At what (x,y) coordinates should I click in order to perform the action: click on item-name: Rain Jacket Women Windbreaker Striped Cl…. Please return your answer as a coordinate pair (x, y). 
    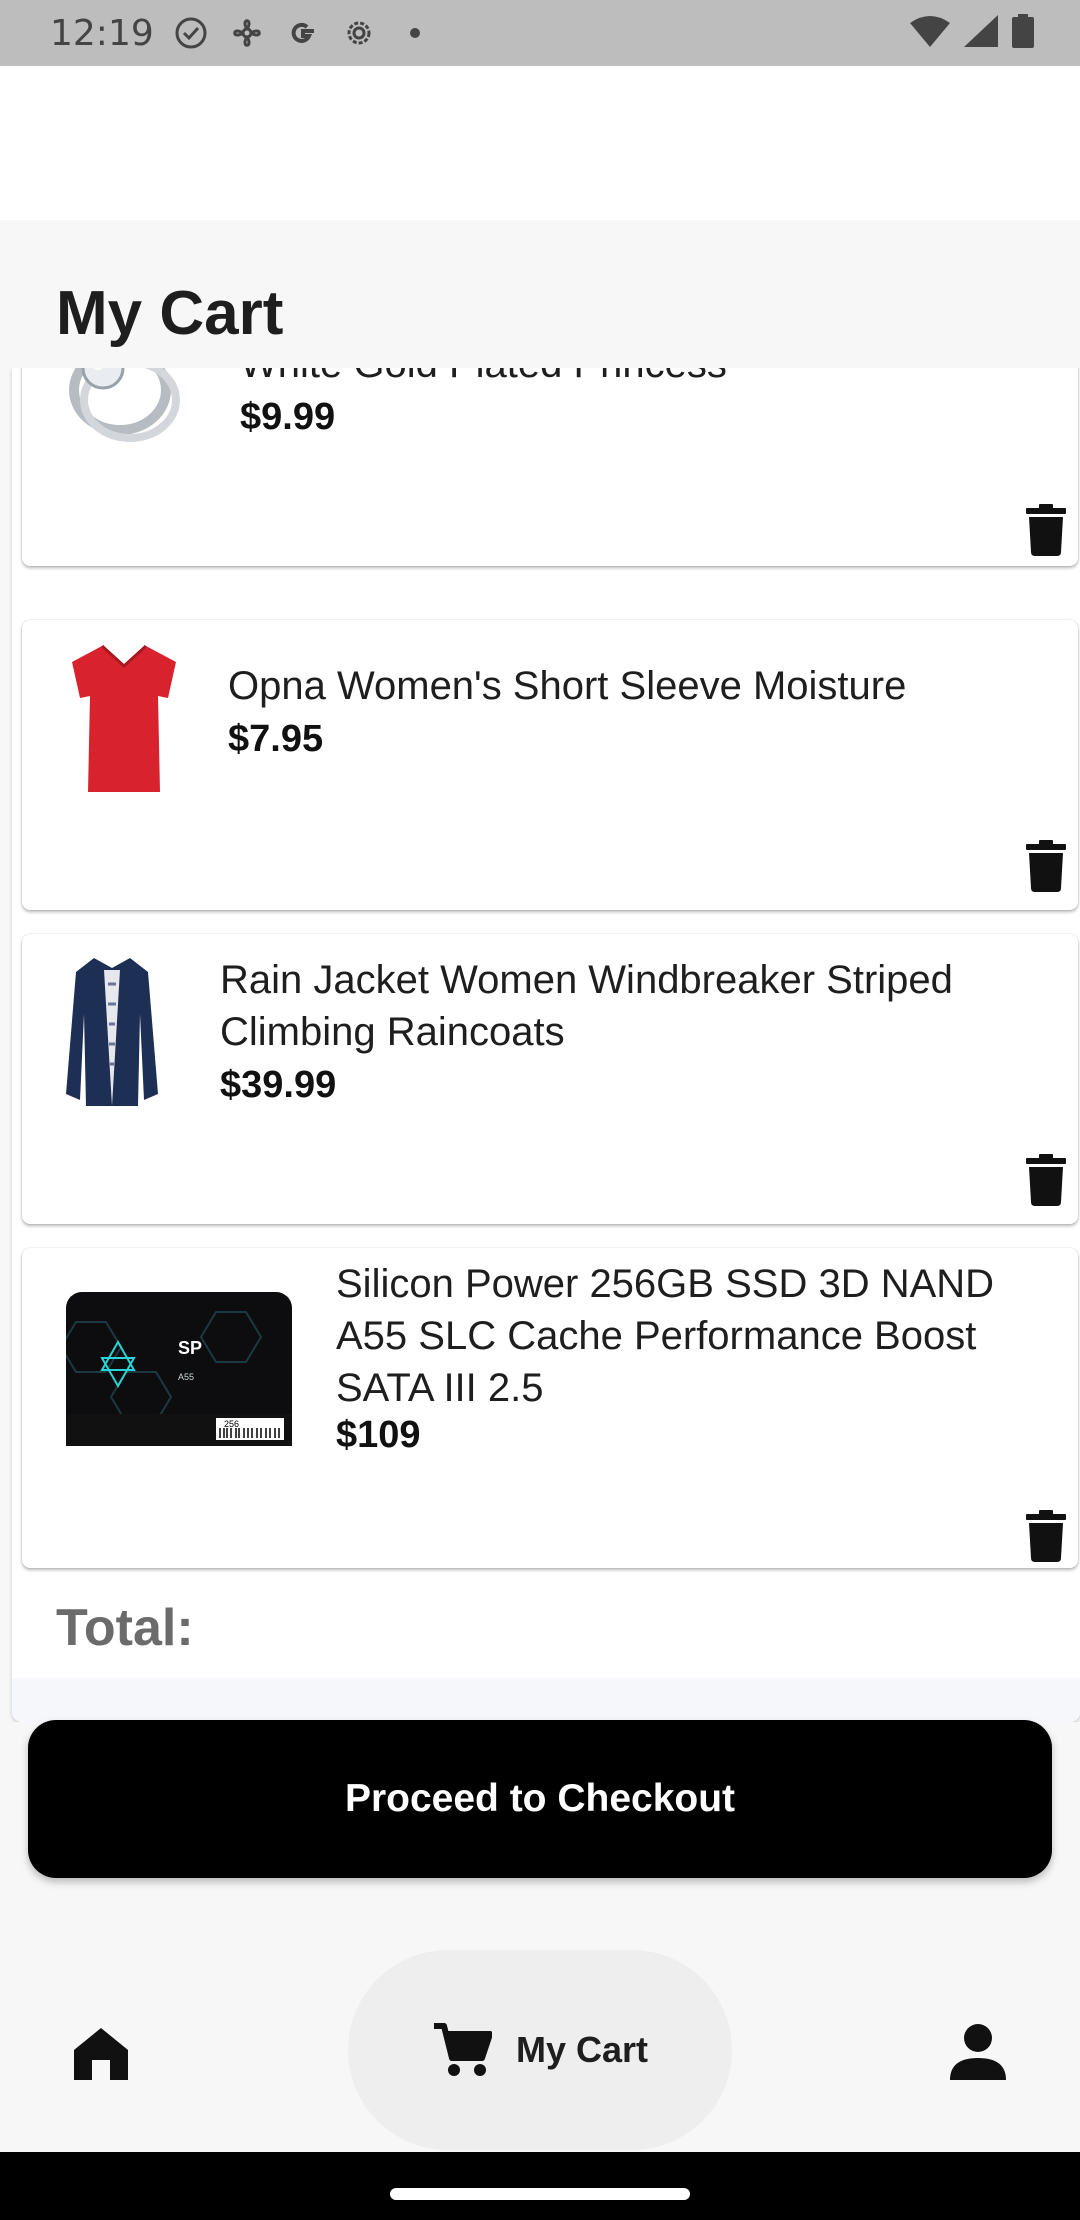
    Looking at the image, I should click on (586, 1006).